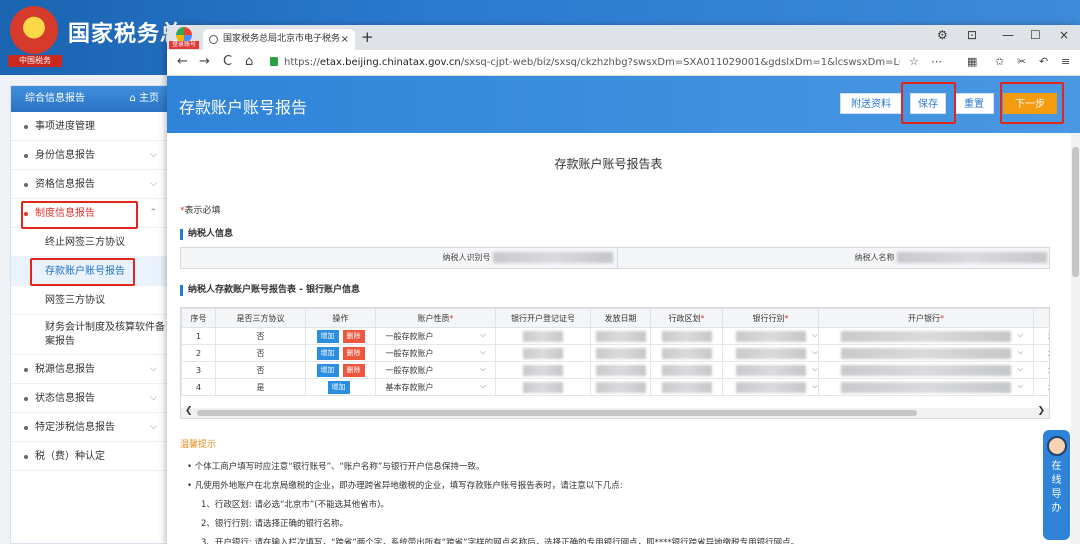  Describe the element at coordinates (89, 335) in the screenshot. I see `sub-item-accounting-filing: 财务会计制度及核算软件备 案报告` at that location.